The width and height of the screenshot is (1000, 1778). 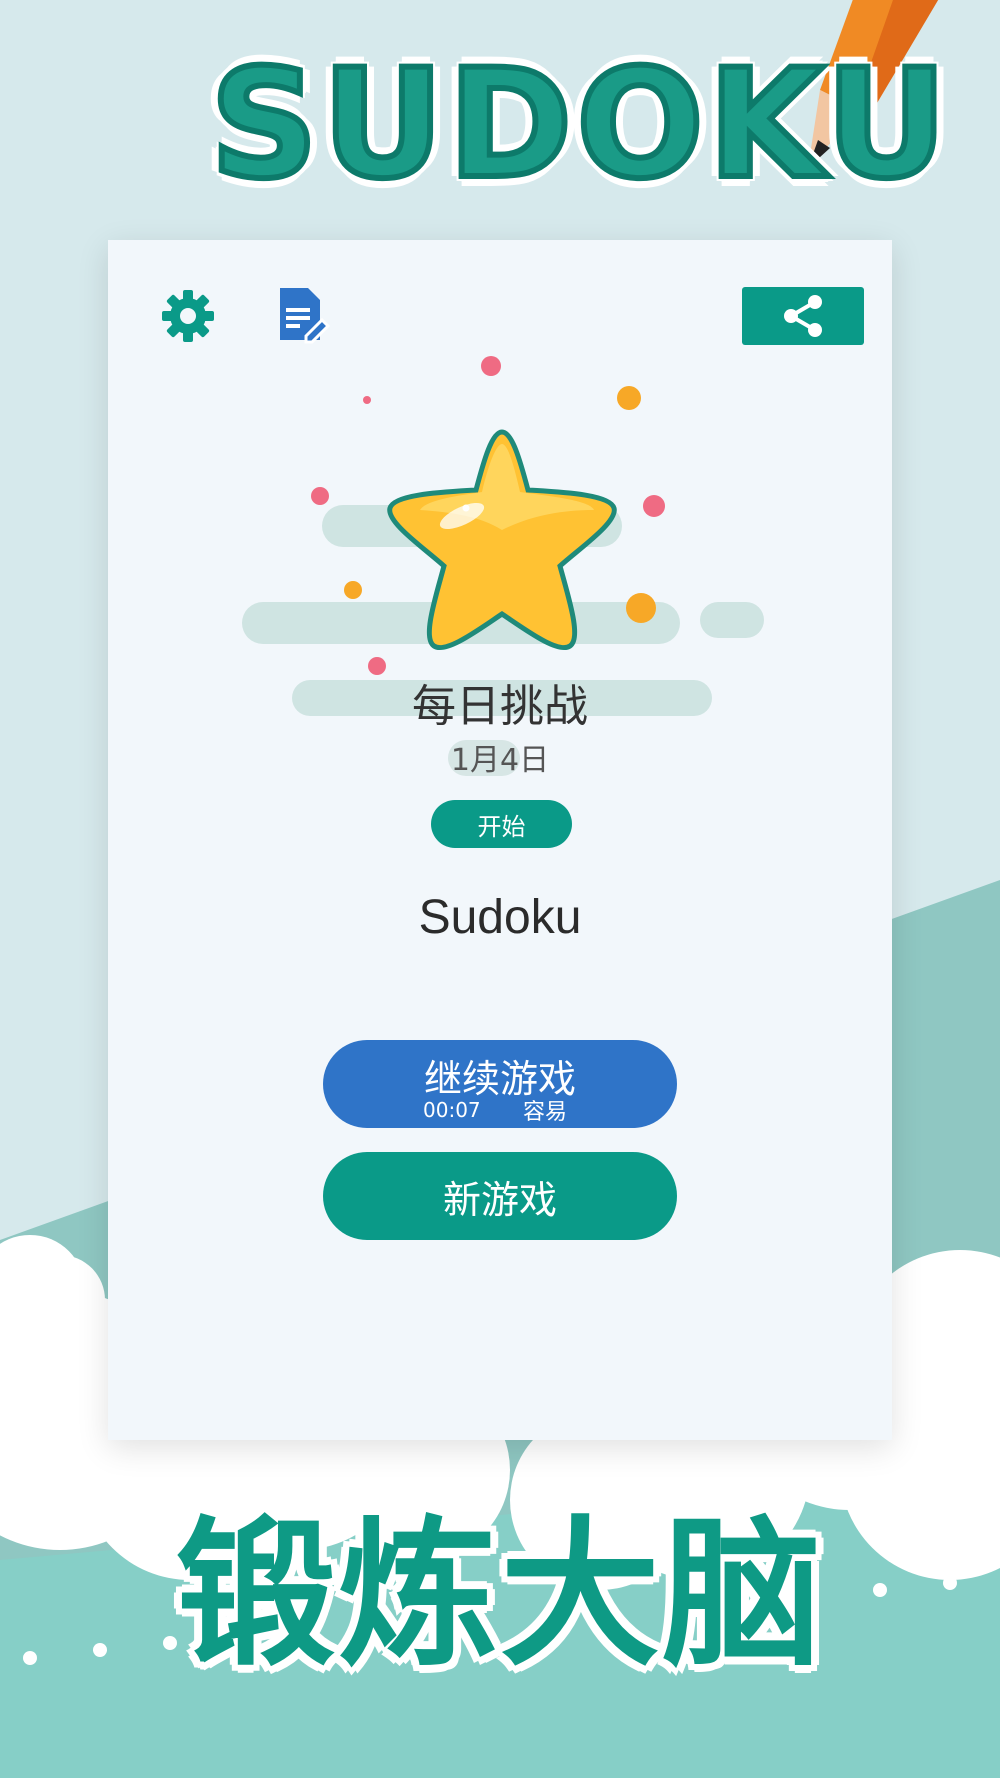 I want to click on promo-title: SUDOKU, so click(x=579, y=125).